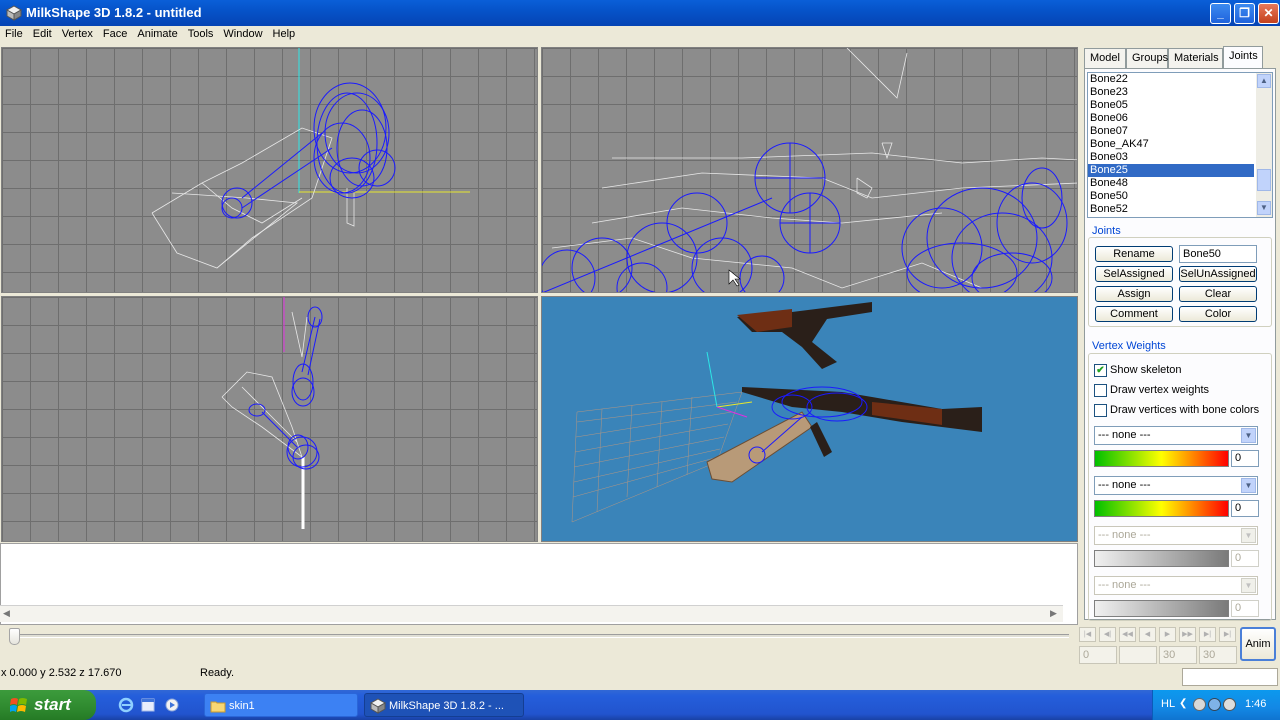  I want to click on frame-slider-track, so click(541, 636).